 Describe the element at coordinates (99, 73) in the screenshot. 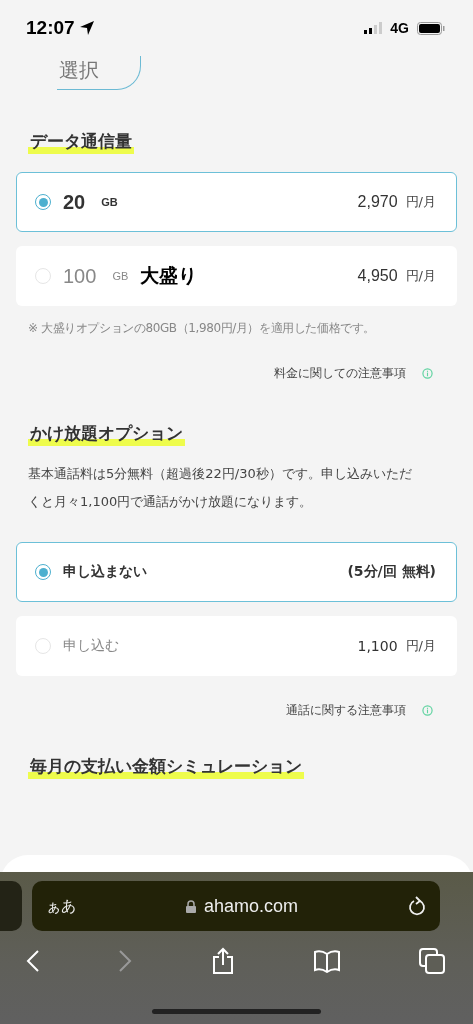

I see `select-button: 選択` at that location.